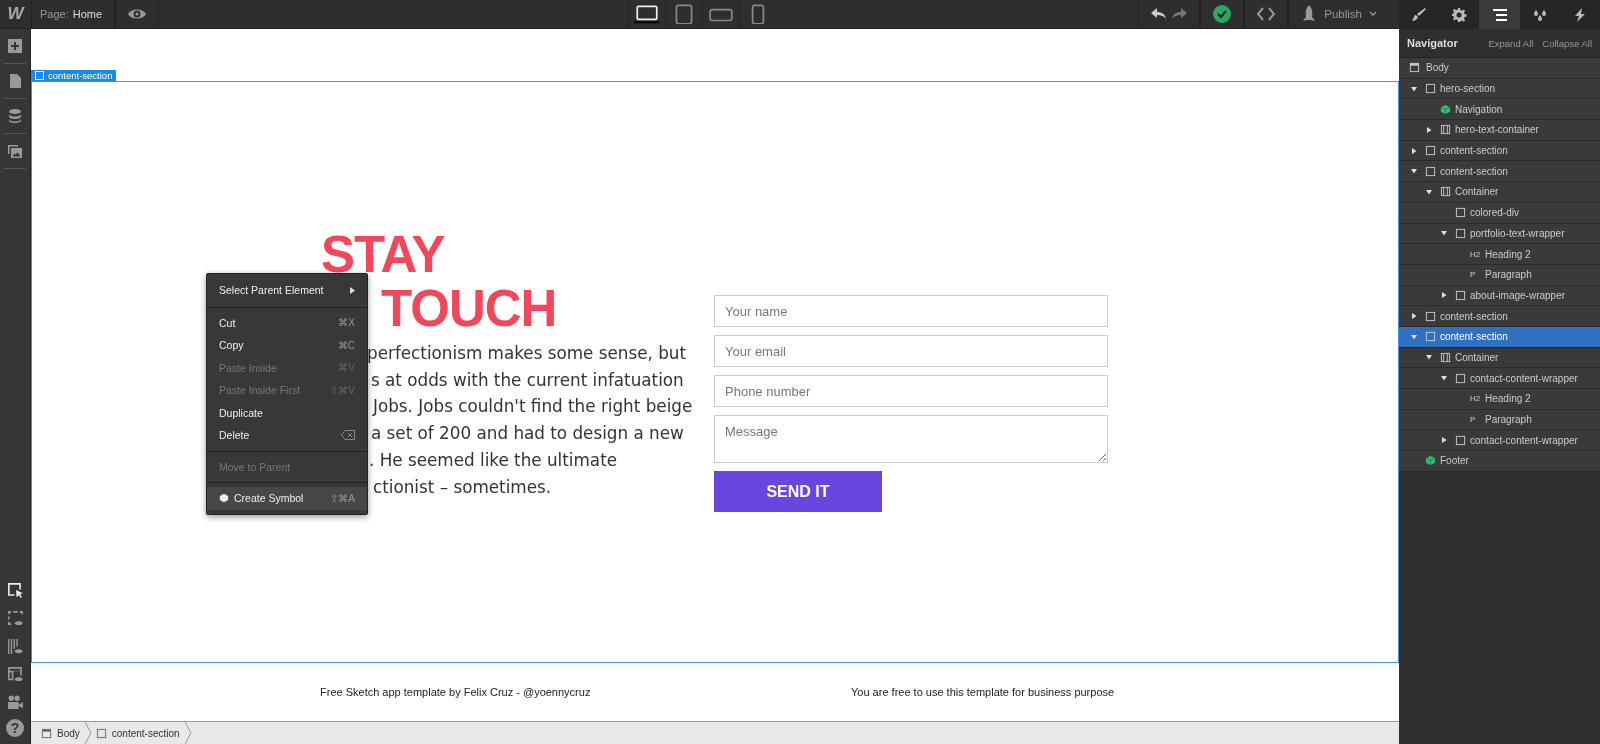 The width and height of the screenshot is (1600, 744). I want to click on paragraph-line: a set of 200 and had to design a new, so click(527, 433).